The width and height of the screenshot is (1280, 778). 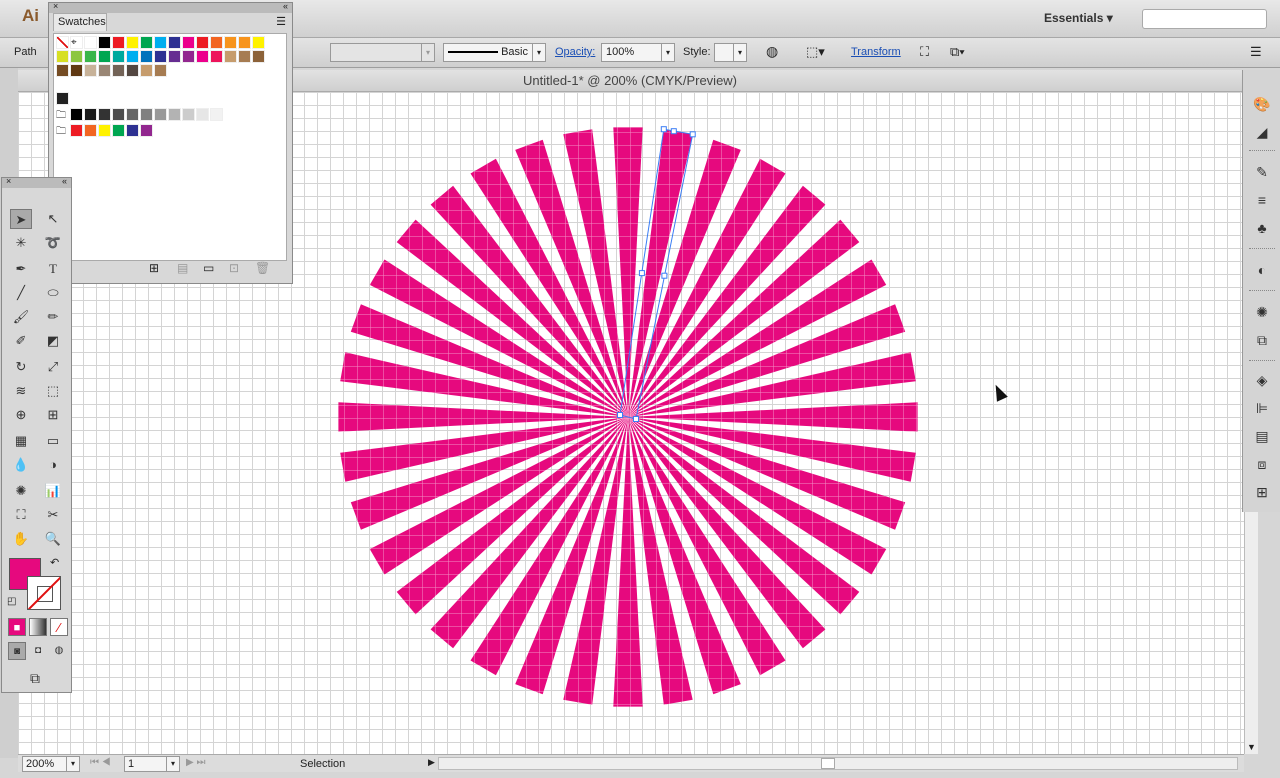 I want to click on draw-behind-icon: ◘, so click(x=38, y=651).